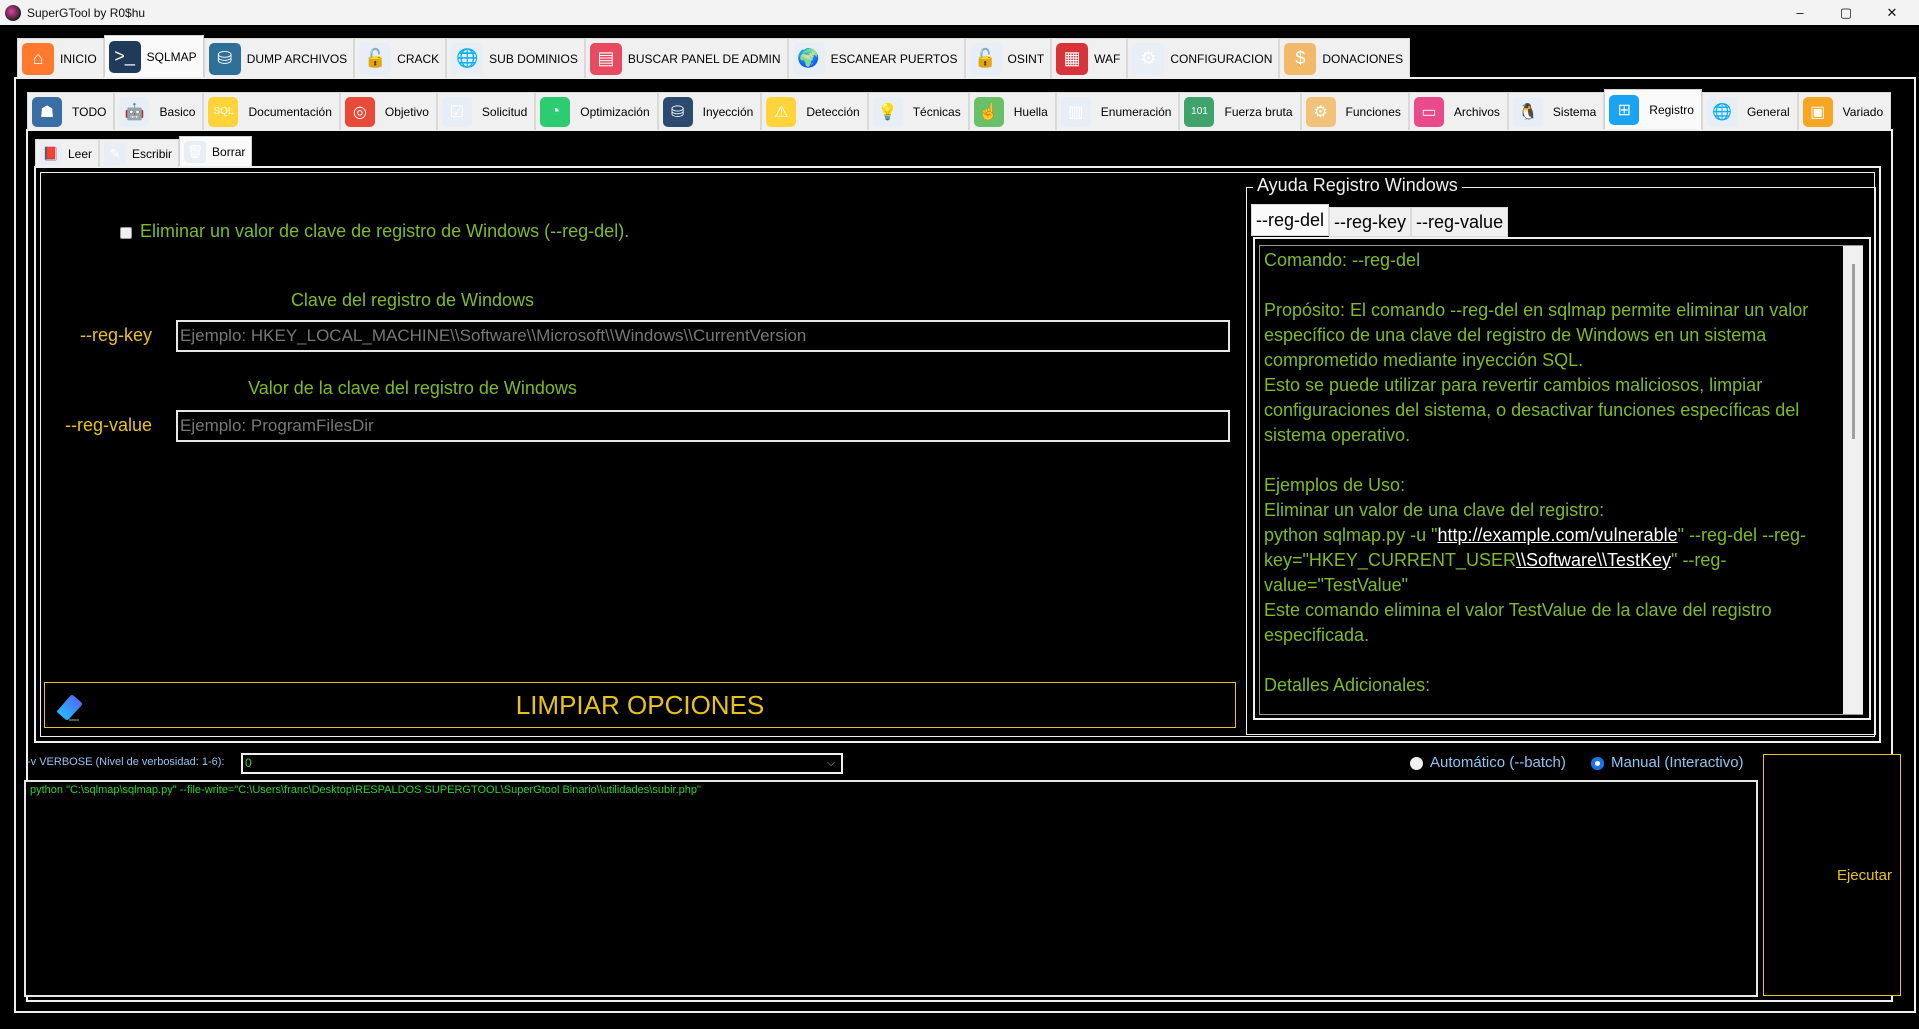  I want to click on terminal-icon: >_, so click(124, 56).